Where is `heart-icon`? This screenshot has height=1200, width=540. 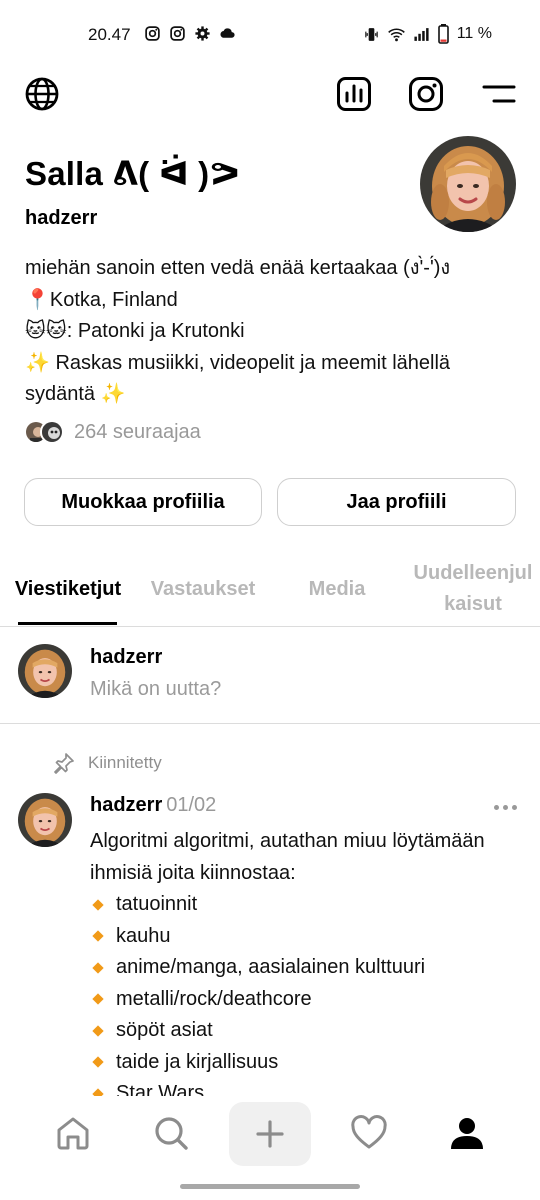 heart-icon is located at coordinates (369, 1132).